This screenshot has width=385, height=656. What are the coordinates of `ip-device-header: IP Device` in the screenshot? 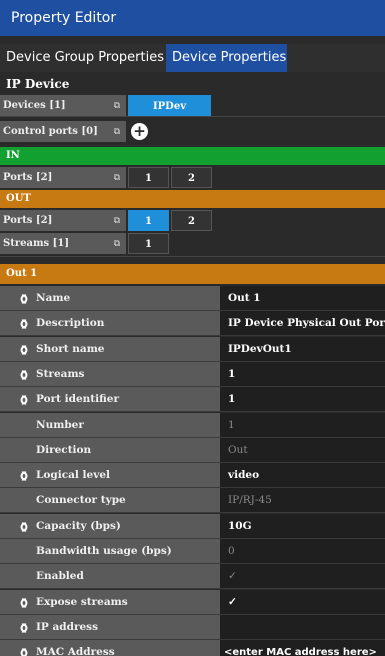 It's located at (192, 84).